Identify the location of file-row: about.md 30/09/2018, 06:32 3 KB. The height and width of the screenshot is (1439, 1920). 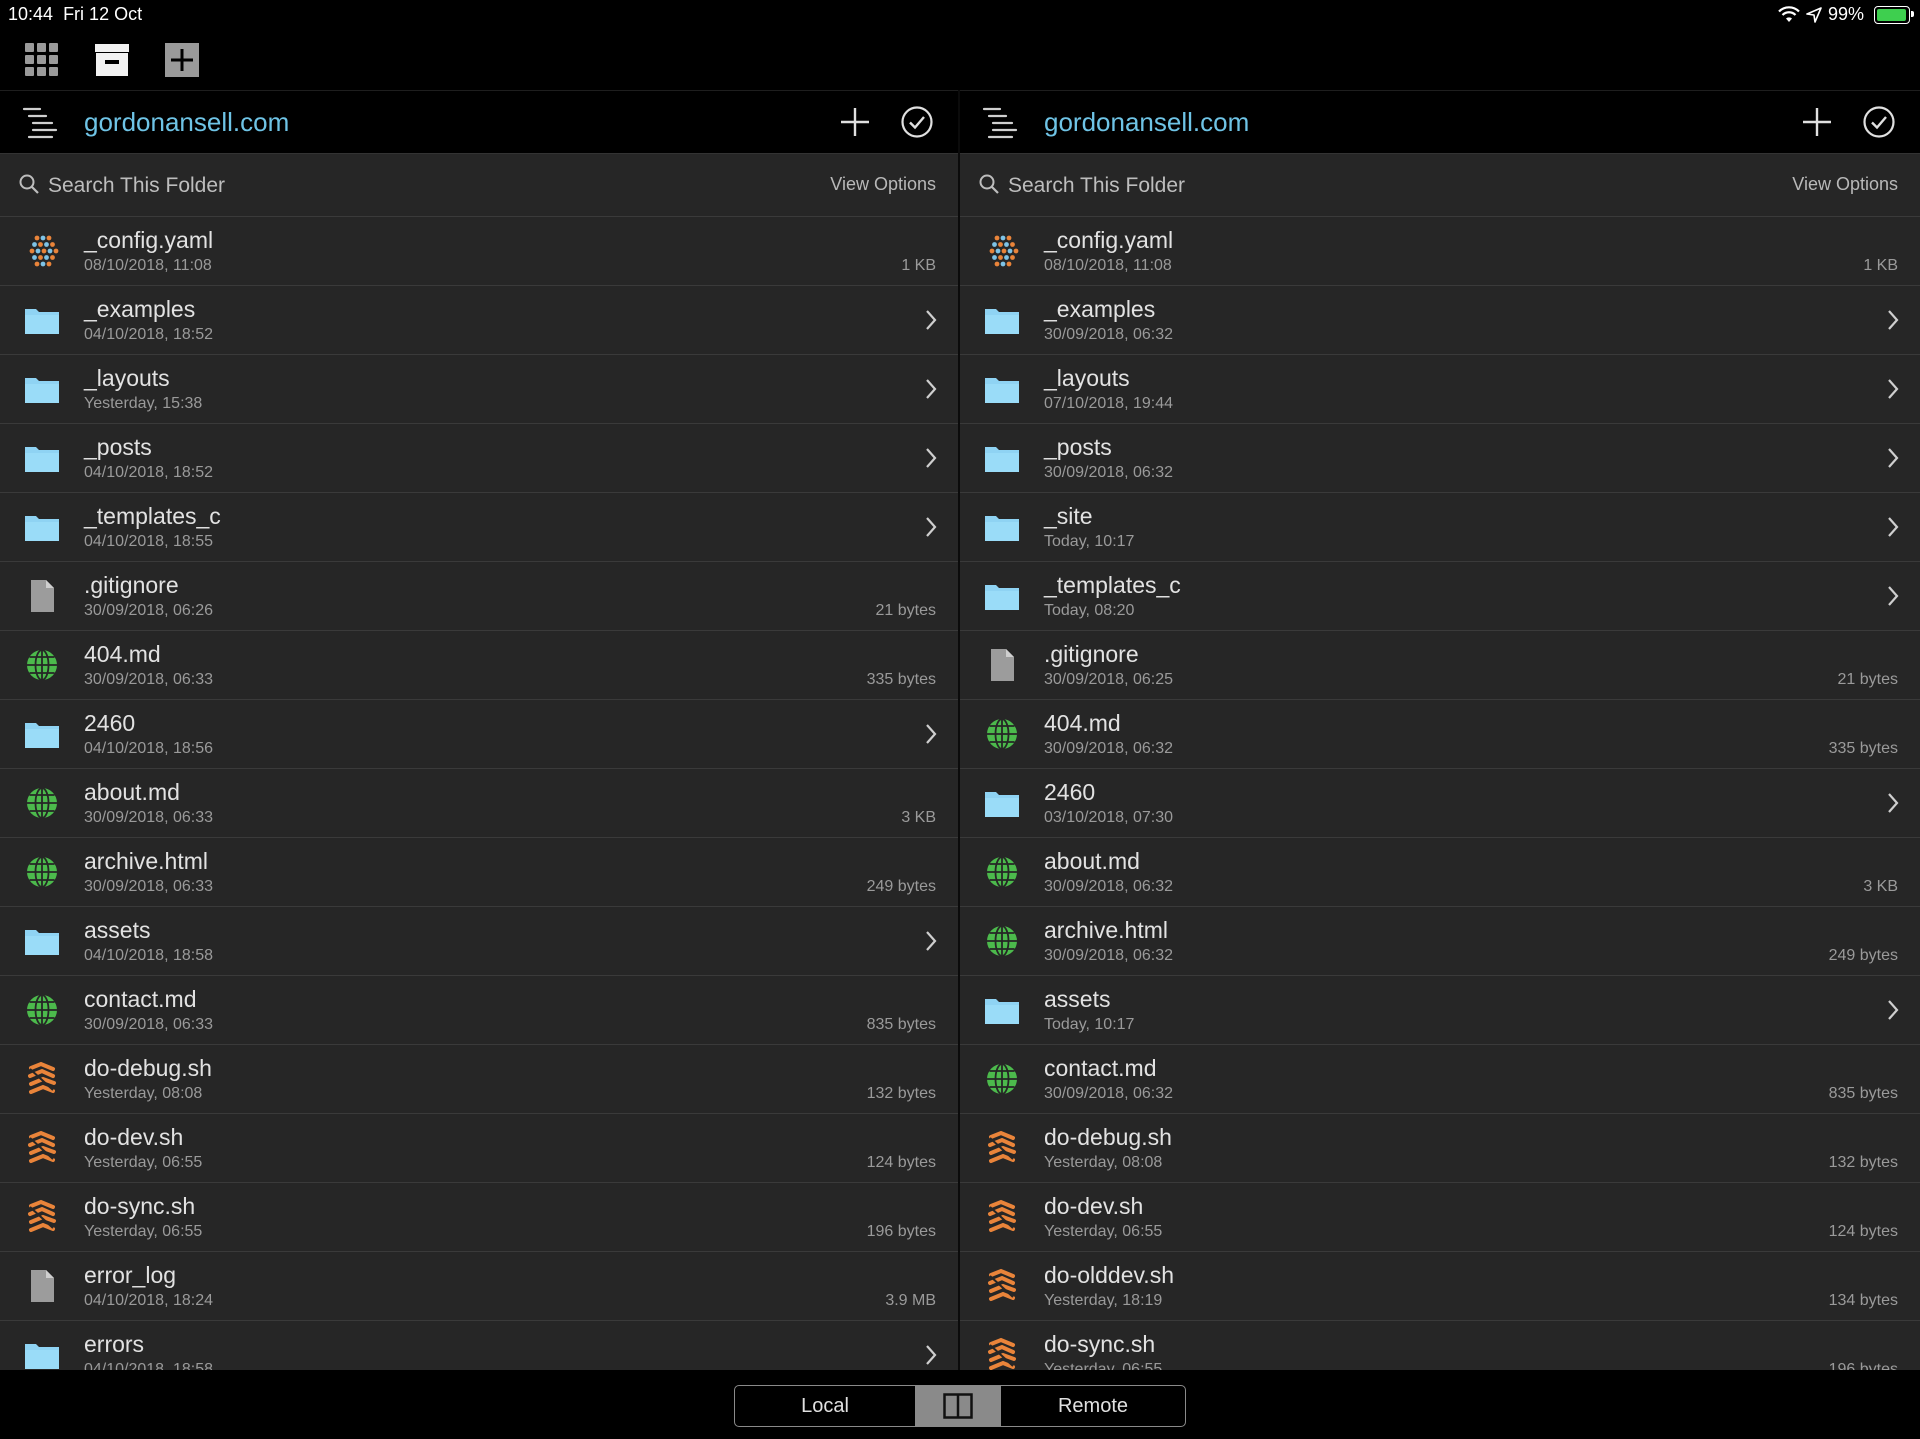
(1440, 872).